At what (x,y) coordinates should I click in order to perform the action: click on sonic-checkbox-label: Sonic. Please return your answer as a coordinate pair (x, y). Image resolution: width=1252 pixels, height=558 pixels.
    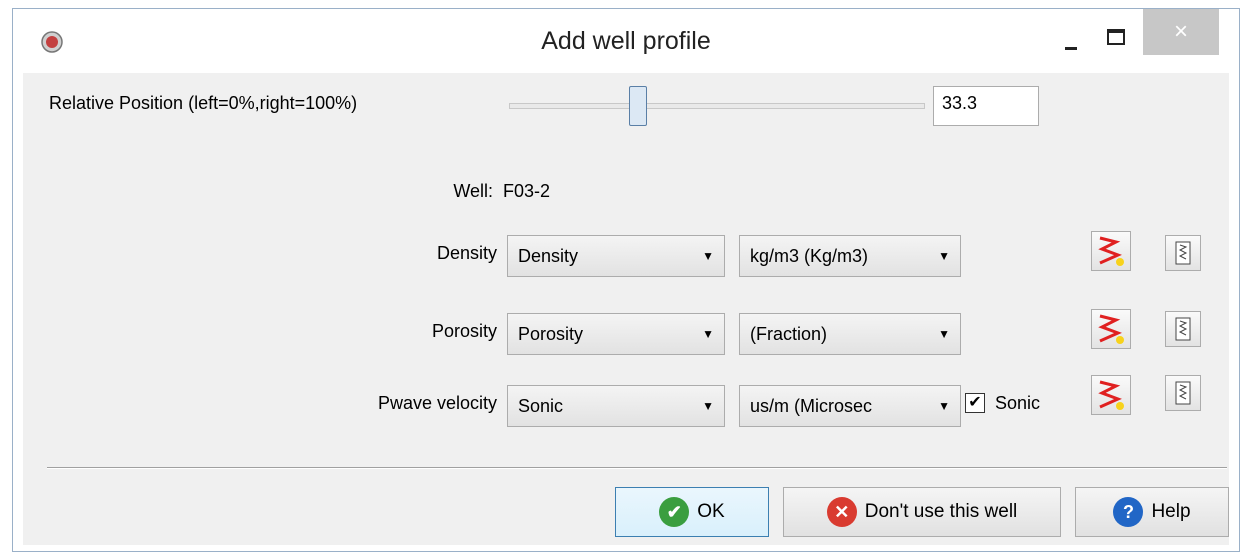
    Looking at the image, I should click on (1018, 403).